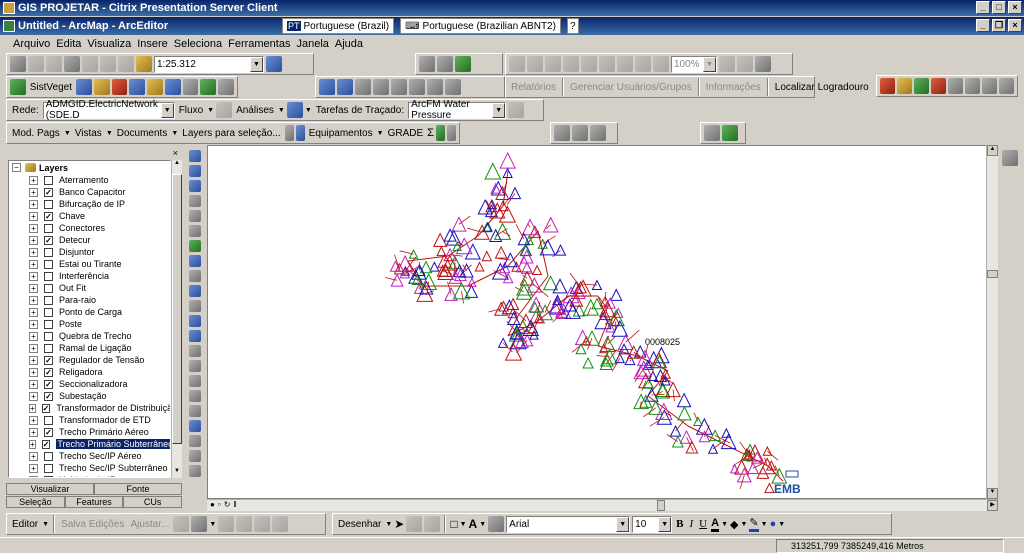  I want to click on measure-icon, so click(195, 471).